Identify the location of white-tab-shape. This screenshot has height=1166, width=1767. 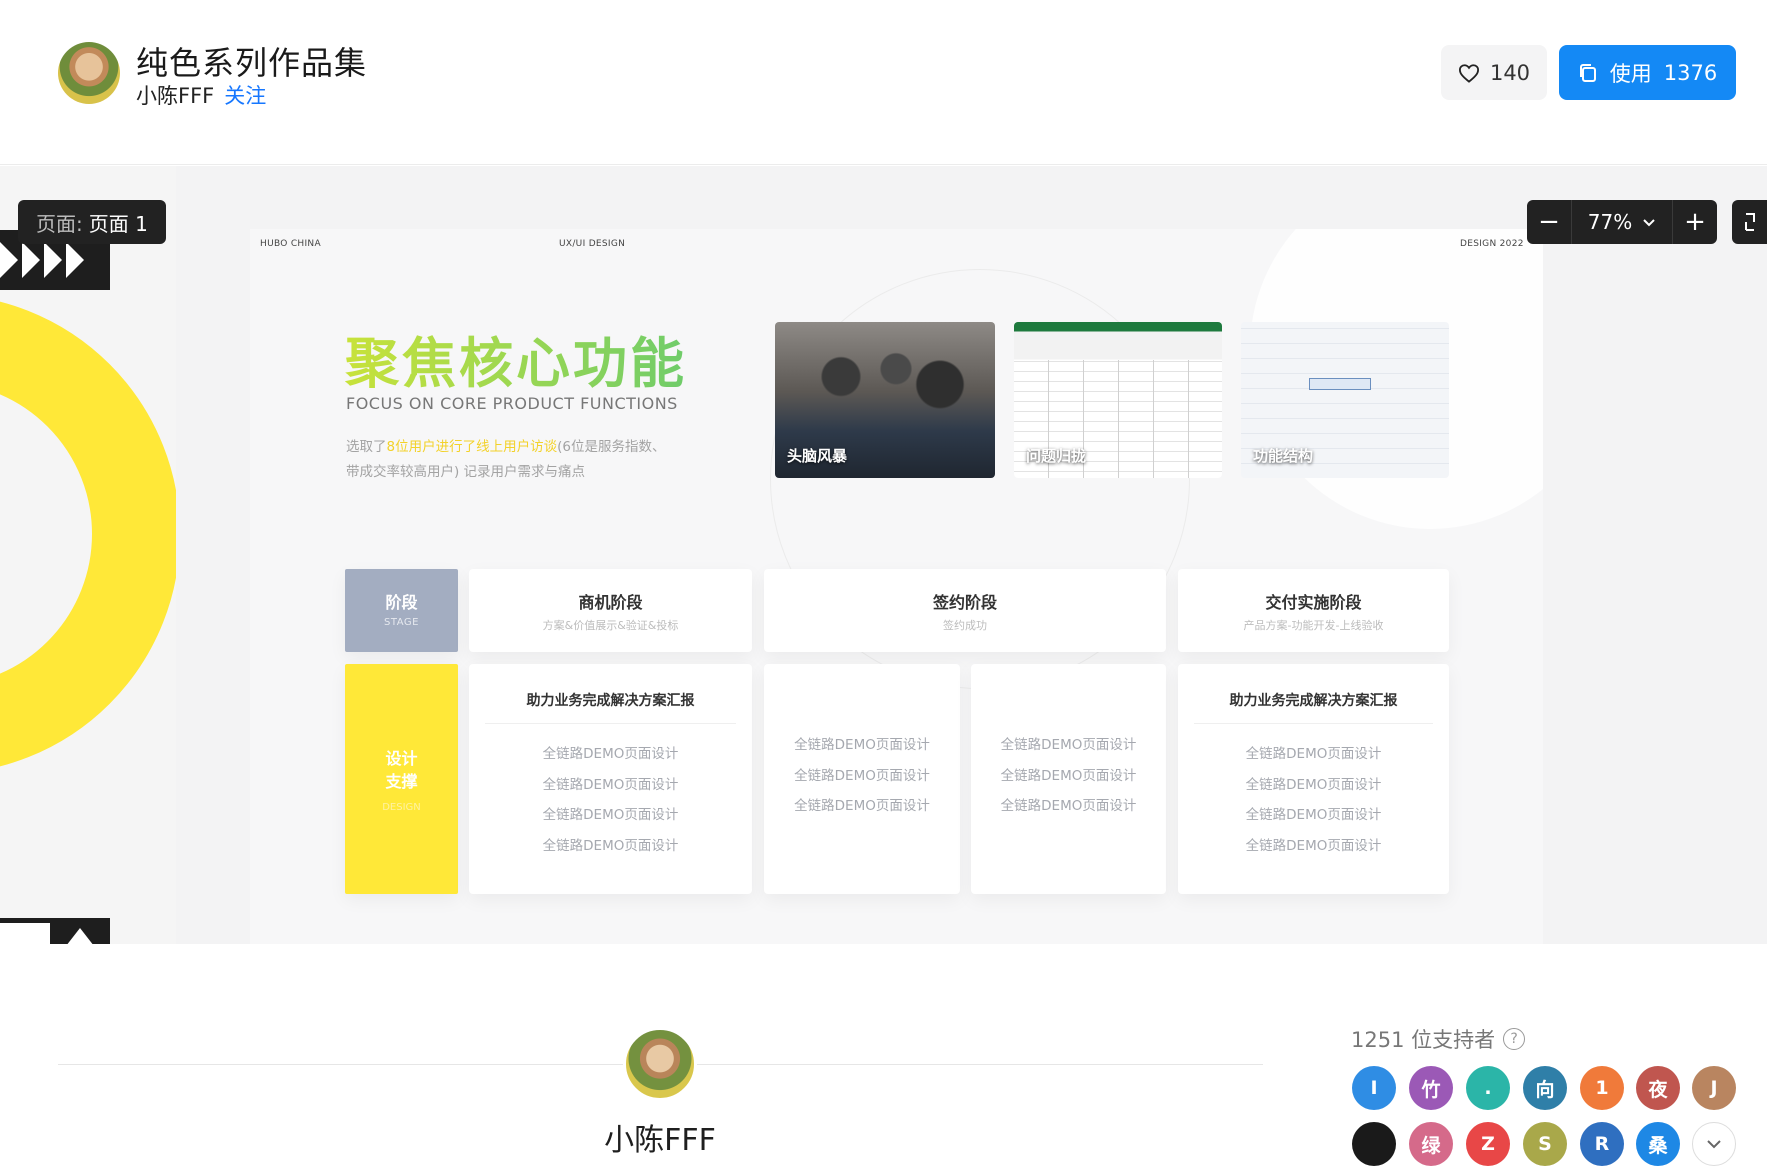
(25, 933).